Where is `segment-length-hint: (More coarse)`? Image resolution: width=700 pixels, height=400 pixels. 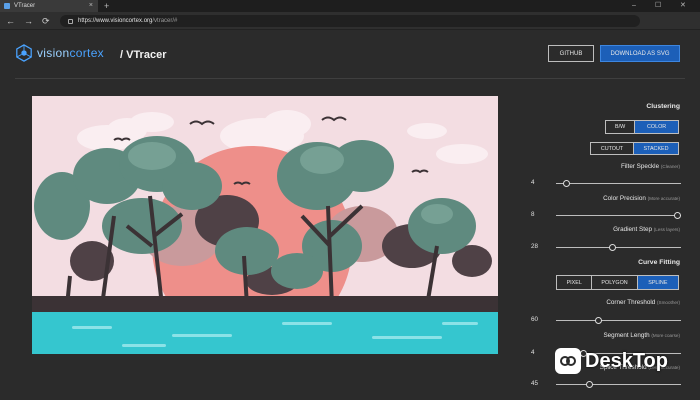
segment-length-hint: (More coarse) is located at coordinates (665, 335).